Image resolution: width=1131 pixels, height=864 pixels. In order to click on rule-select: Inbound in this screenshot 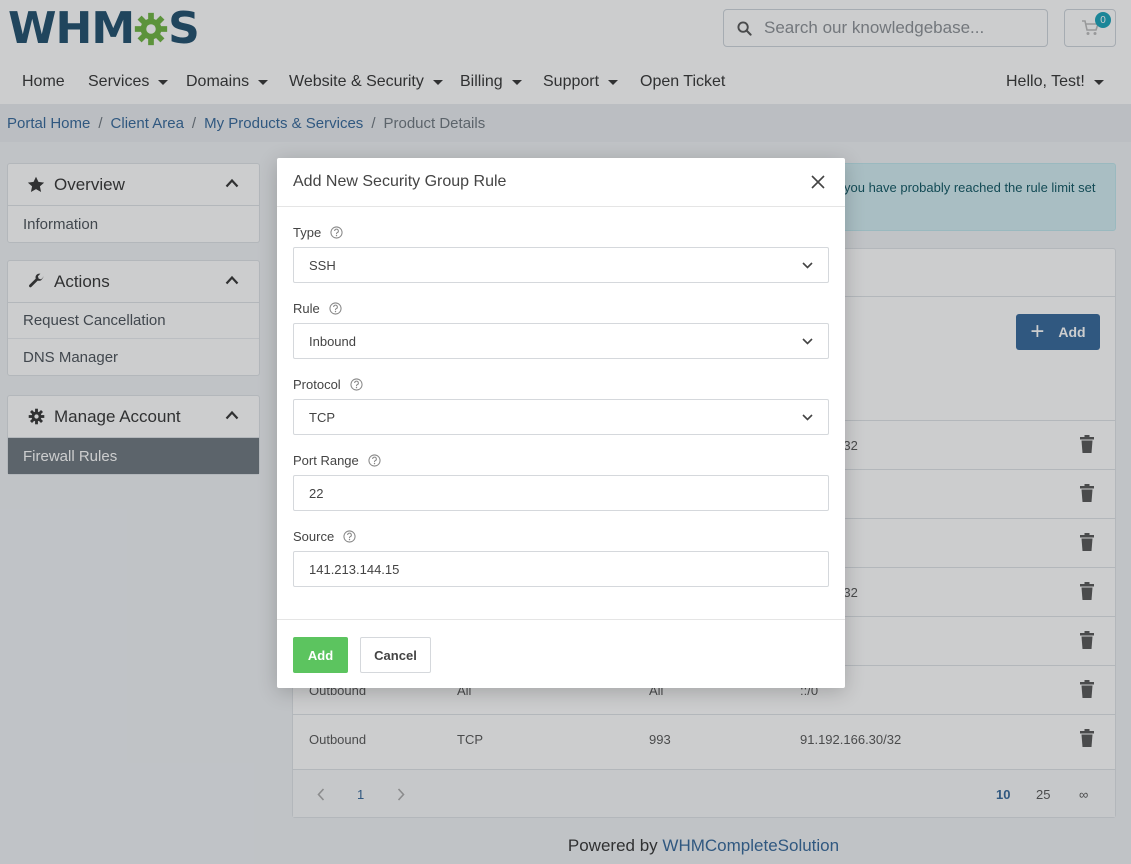, I will do `click(561, 341)`.